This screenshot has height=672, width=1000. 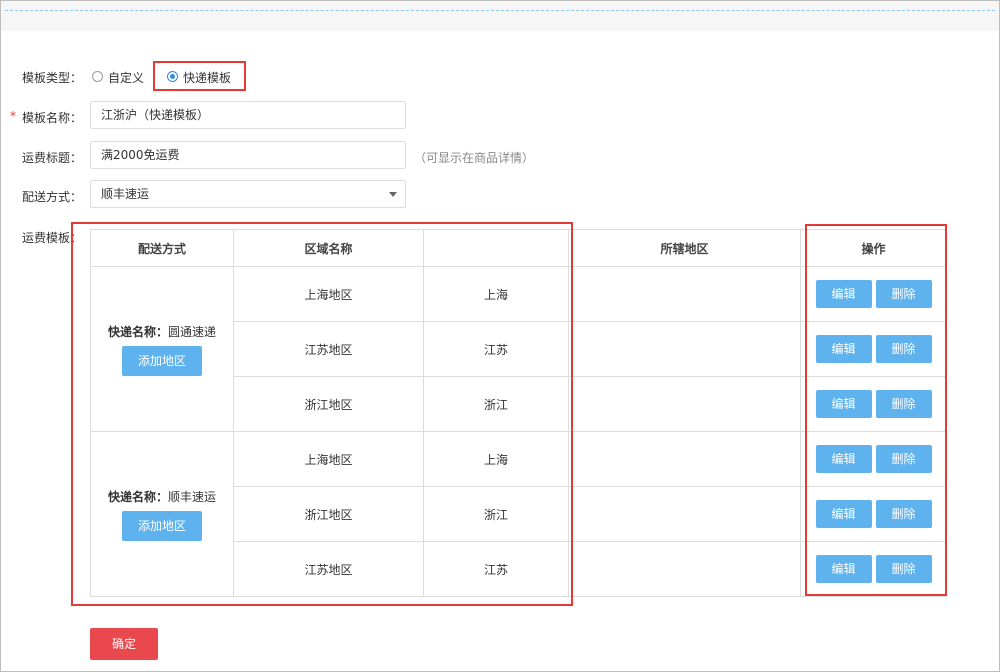 I want to click on radio-custom-label: 自定义, so click(x=126, y=77).